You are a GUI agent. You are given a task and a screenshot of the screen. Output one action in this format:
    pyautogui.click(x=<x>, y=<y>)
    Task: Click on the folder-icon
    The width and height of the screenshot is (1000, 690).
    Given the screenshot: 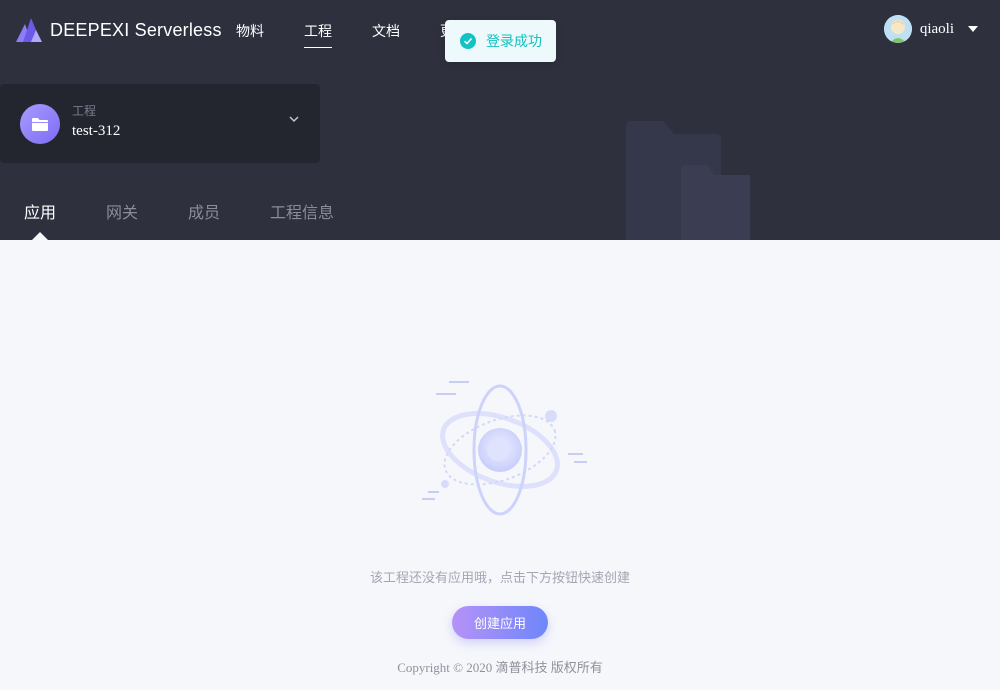 What is the action you would take?
    pyautogui.click(x=40, y=124)
    